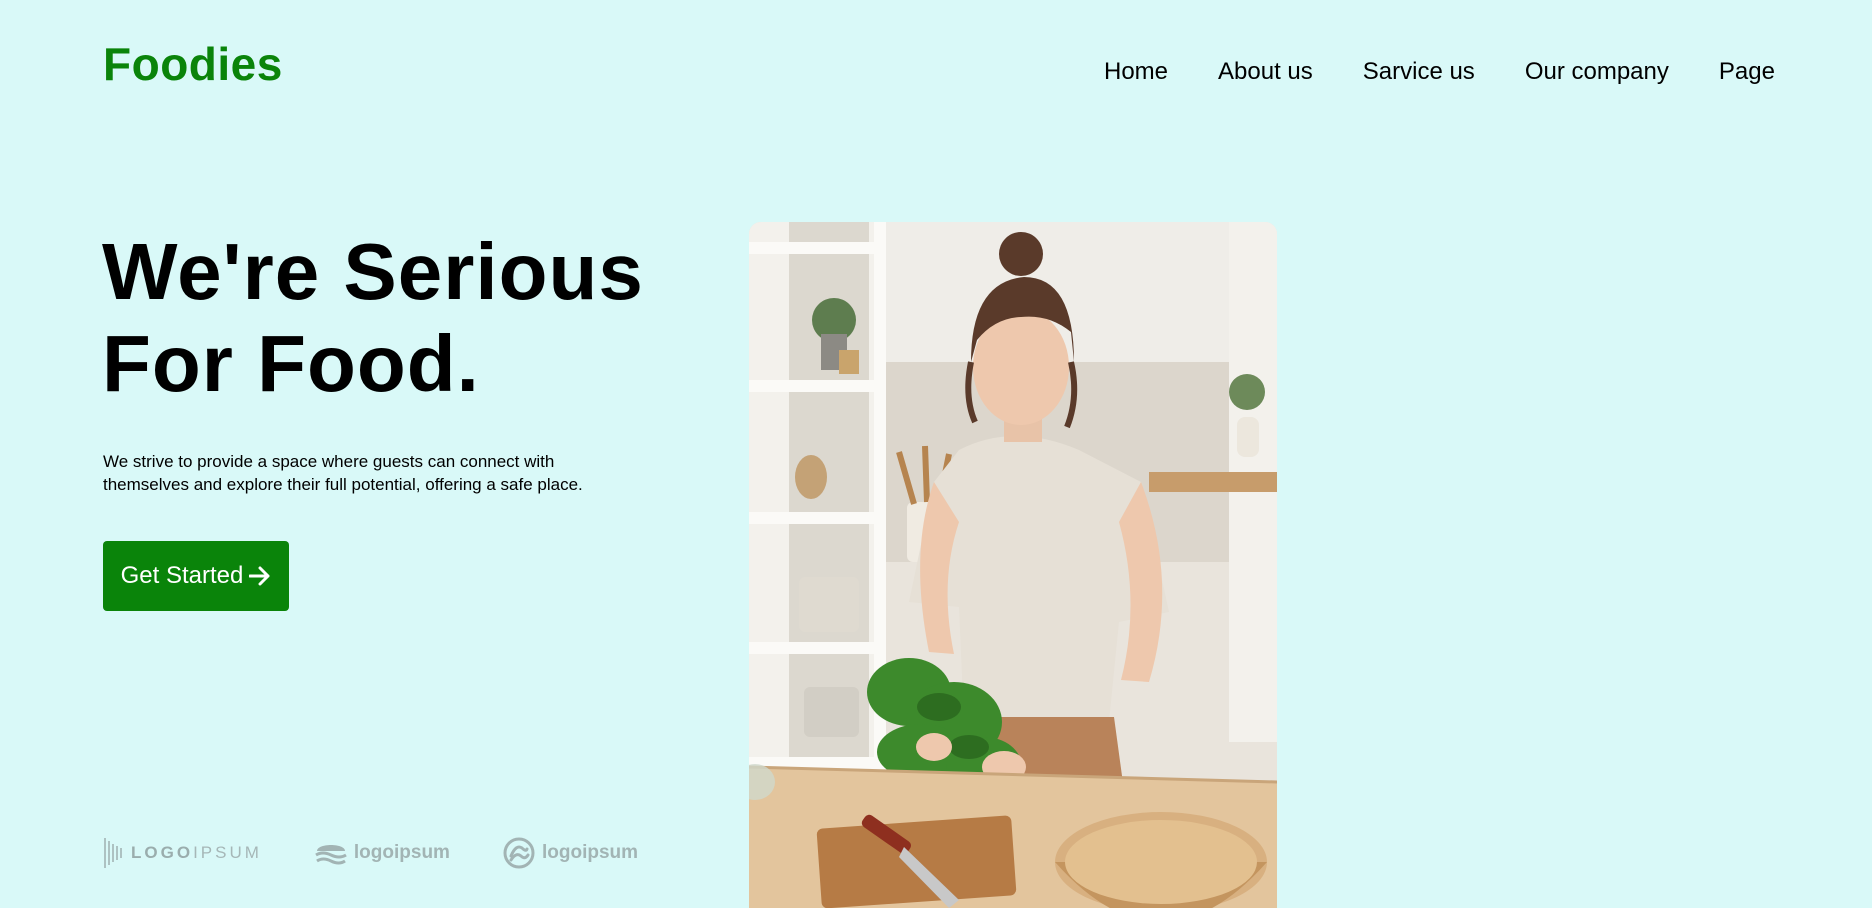 The height and width of the screenshot is (908, 1872). What do you see at coordinates (113, 853) in the screenshot?
I see `barcode-icon` at bounding box center [113, 853].